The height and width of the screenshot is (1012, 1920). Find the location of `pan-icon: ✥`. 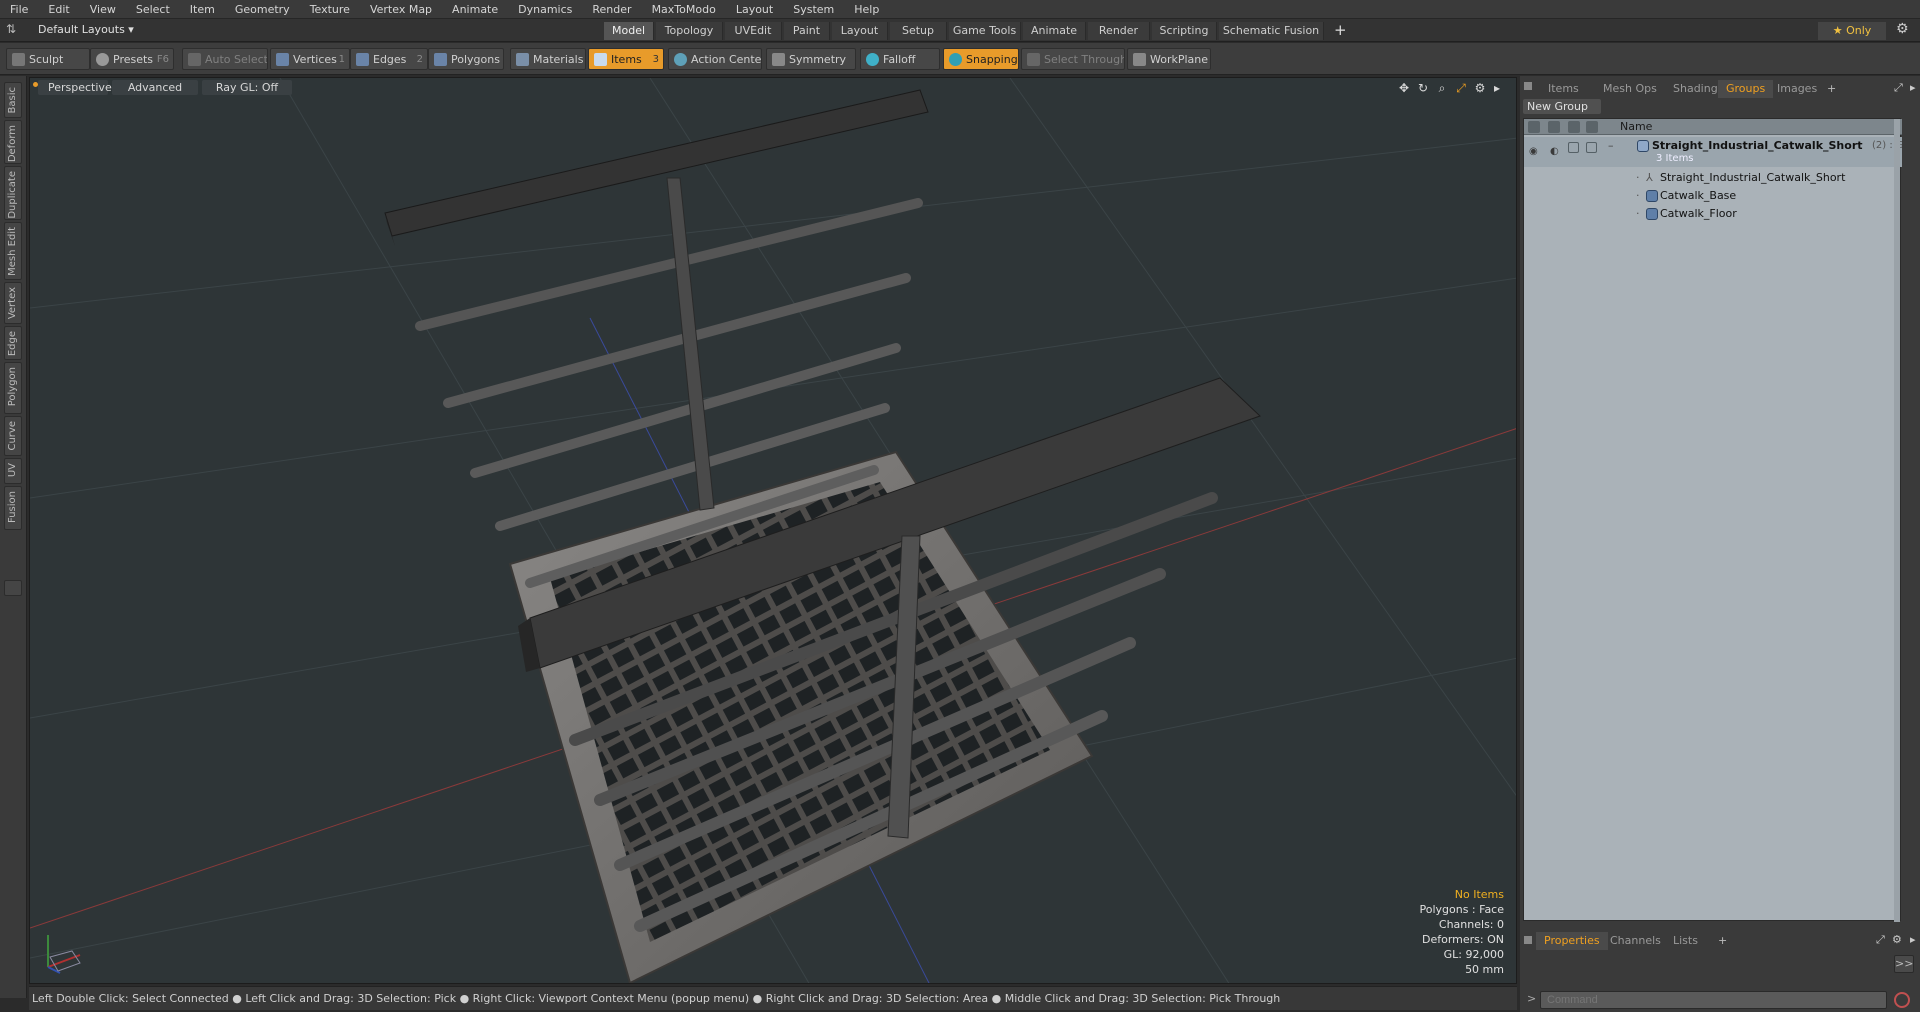

pan-icon: ✥ is located at coordinates (1404, 88).